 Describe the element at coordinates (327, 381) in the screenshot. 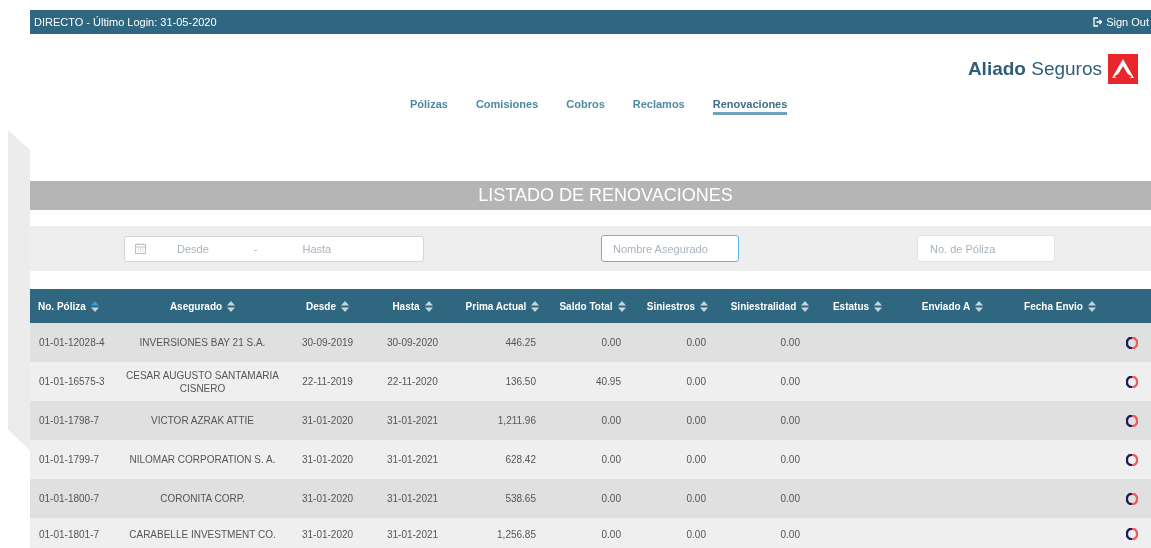

I see `start-date-cell: 22-11-2019` at that location.